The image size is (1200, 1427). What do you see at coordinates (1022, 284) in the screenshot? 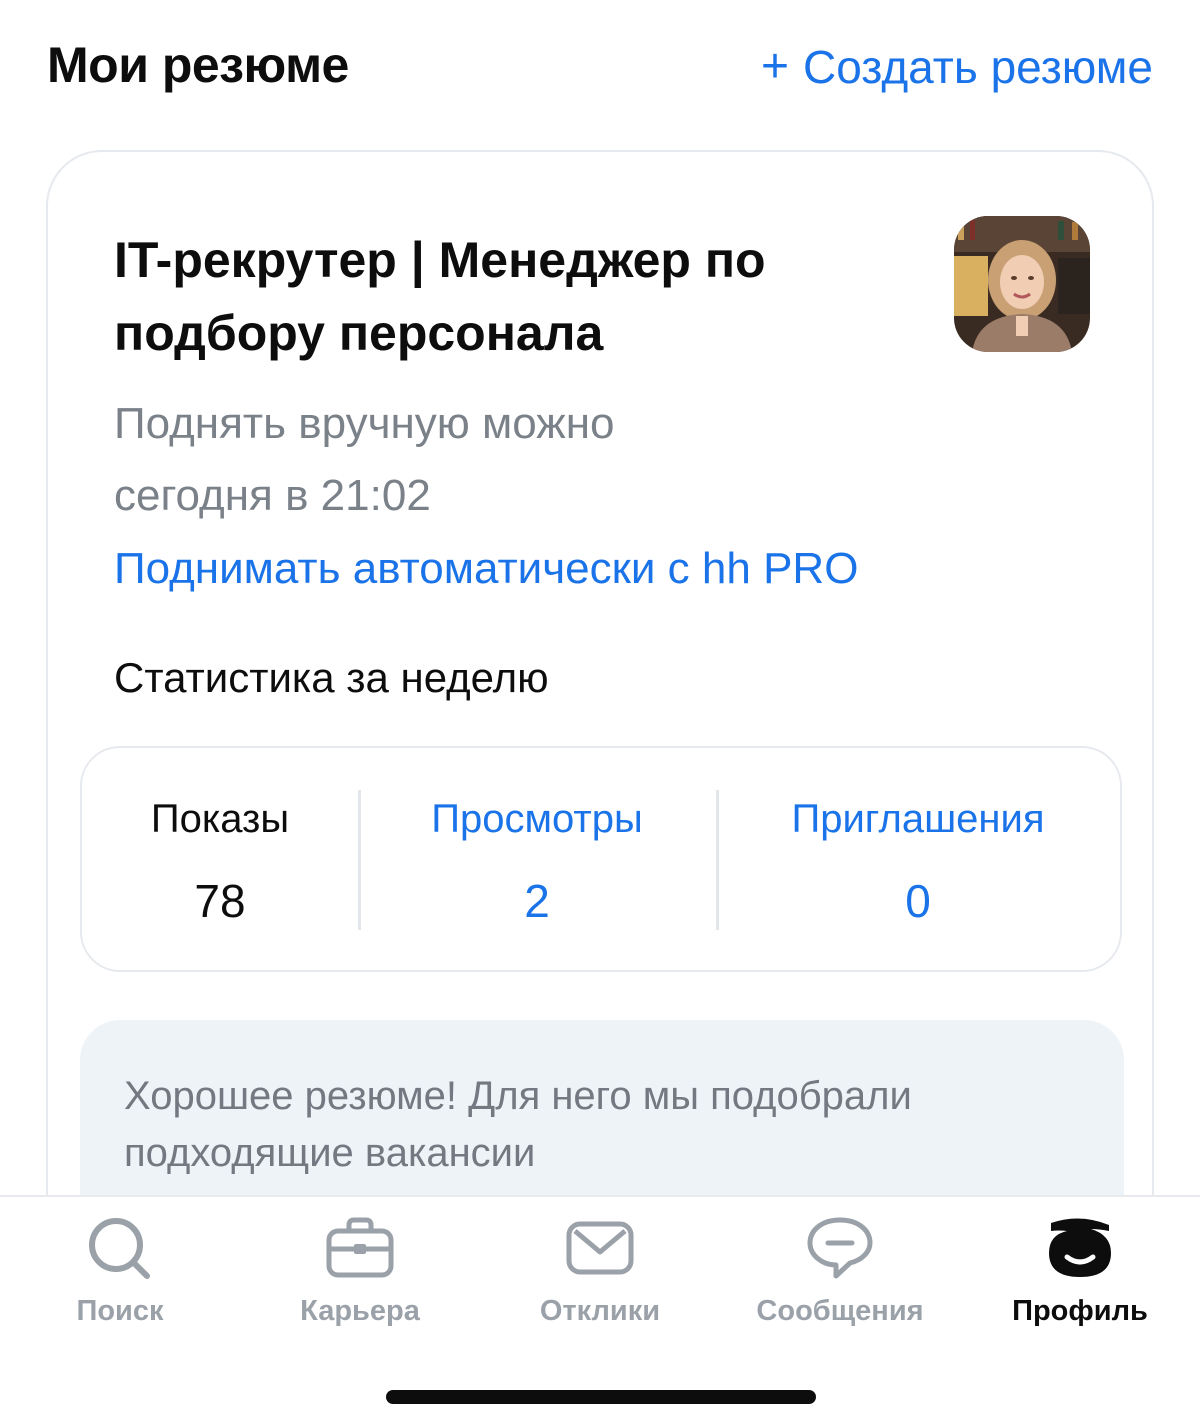
I see `avatar` at bounding box center [1022, 284].